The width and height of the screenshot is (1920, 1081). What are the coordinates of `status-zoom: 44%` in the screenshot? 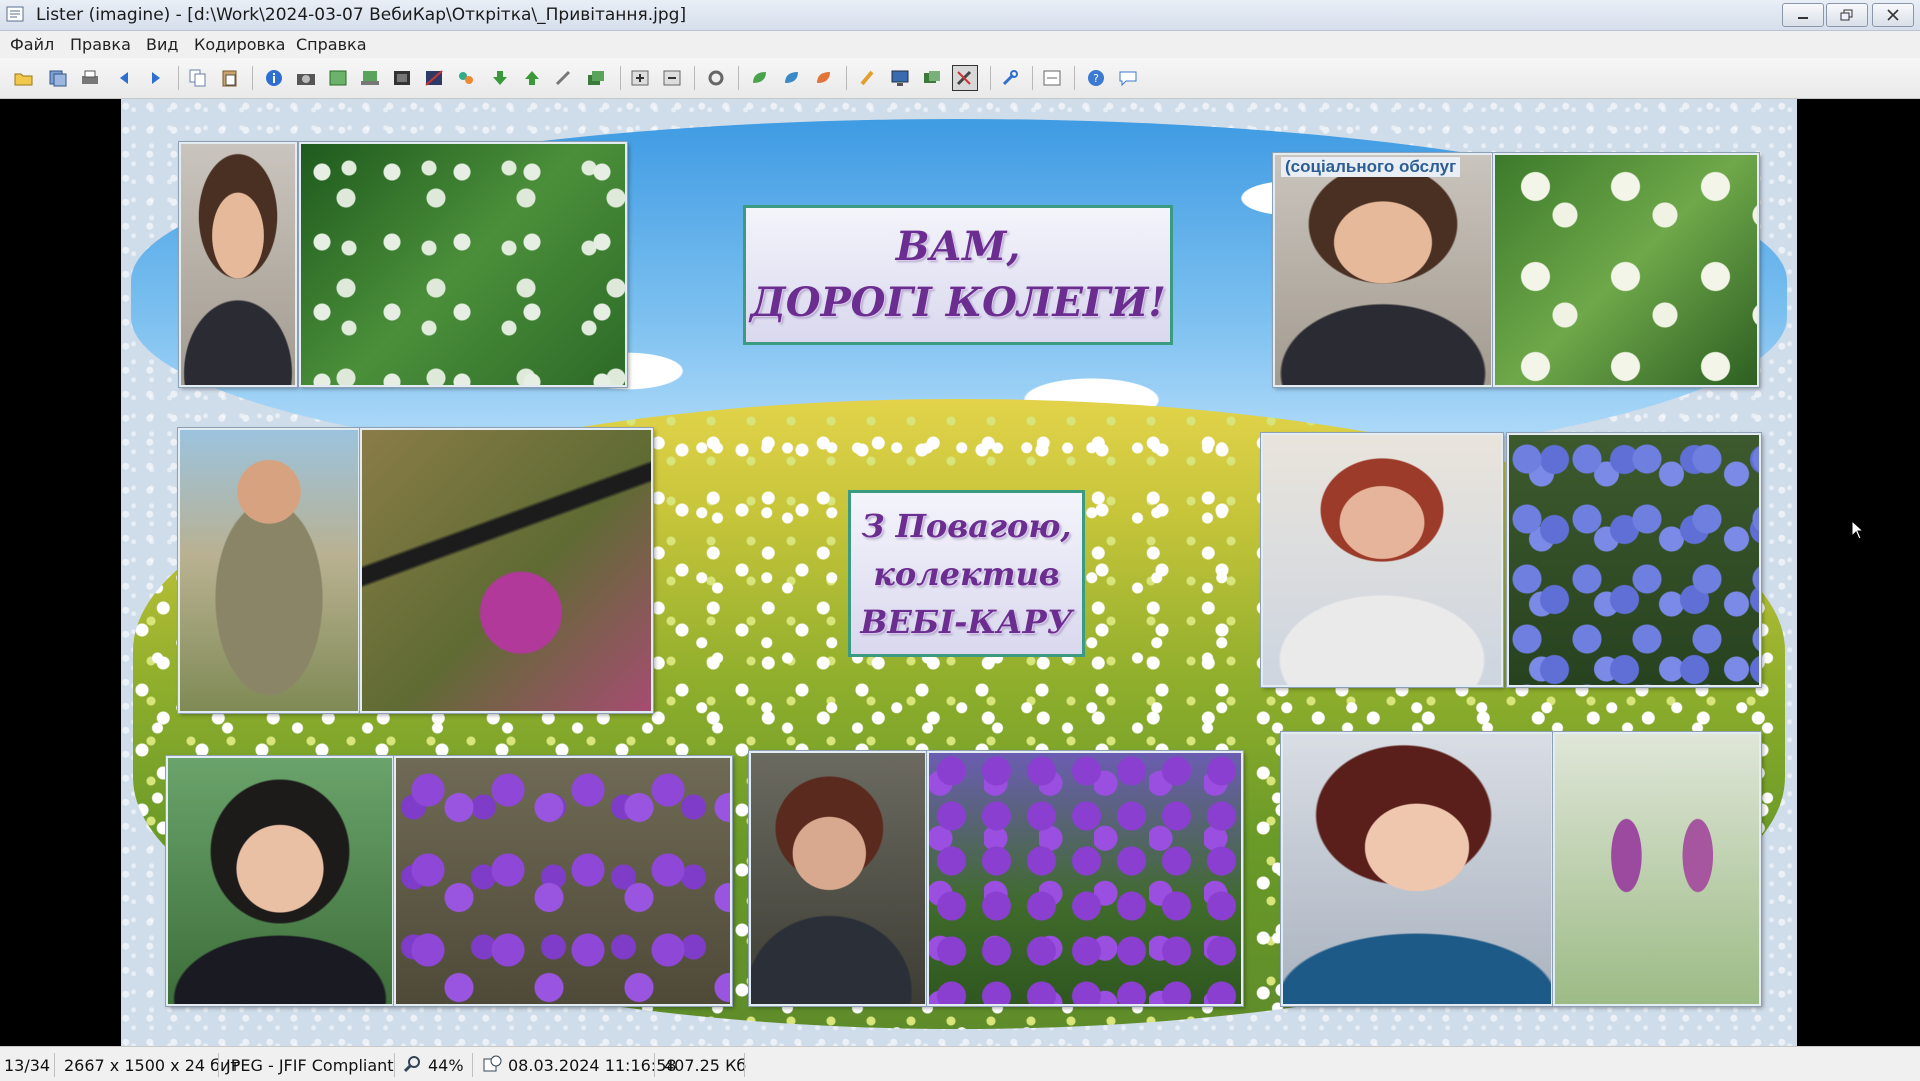 It's located at (446, 1065).